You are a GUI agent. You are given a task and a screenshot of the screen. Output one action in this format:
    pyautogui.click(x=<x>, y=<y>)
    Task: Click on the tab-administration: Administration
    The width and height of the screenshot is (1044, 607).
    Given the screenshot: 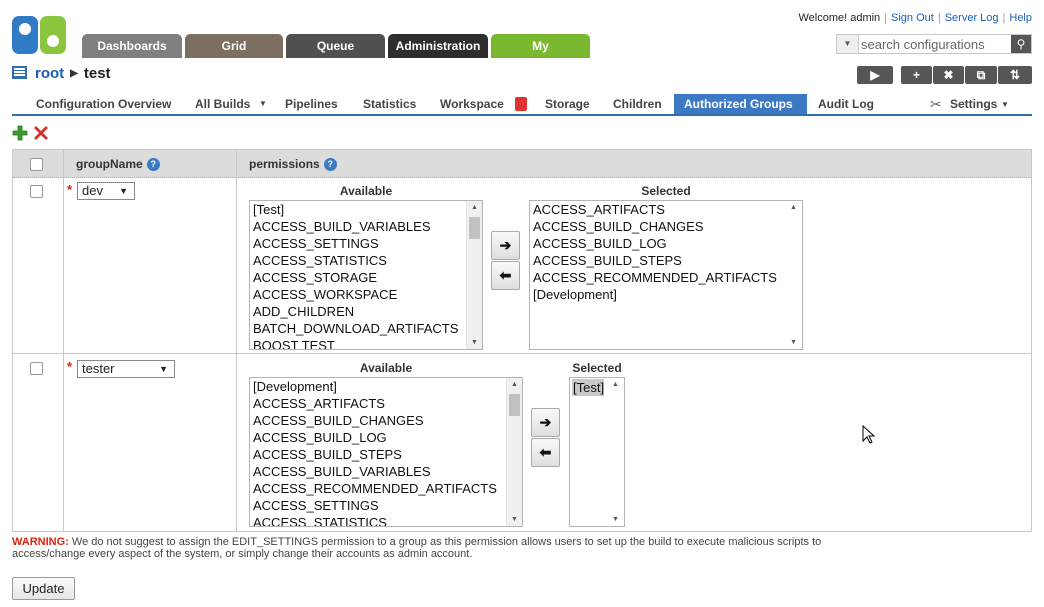 What is the action you would take?
    pyautogui.click(x=438, y=46)
    